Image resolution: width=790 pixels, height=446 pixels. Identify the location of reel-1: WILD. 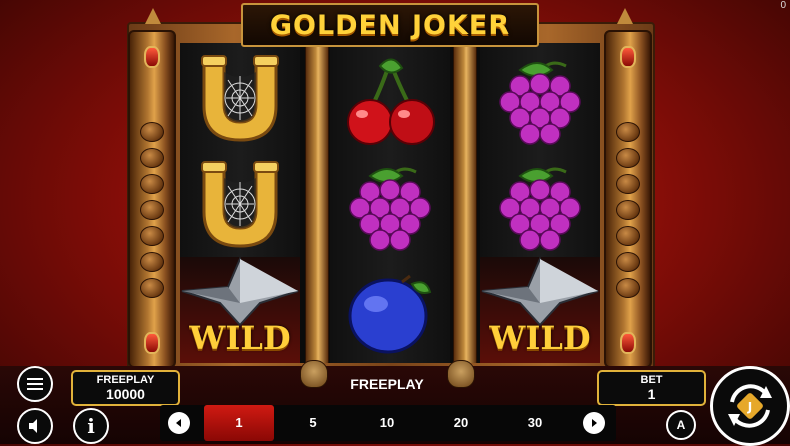
(240, 203).